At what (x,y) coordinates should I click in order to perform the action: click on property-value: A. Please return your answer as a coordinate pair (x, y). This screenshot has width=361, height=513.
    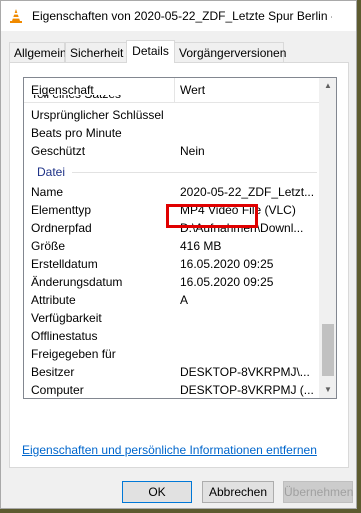
    Looking at the image, I should click on (184, 300).